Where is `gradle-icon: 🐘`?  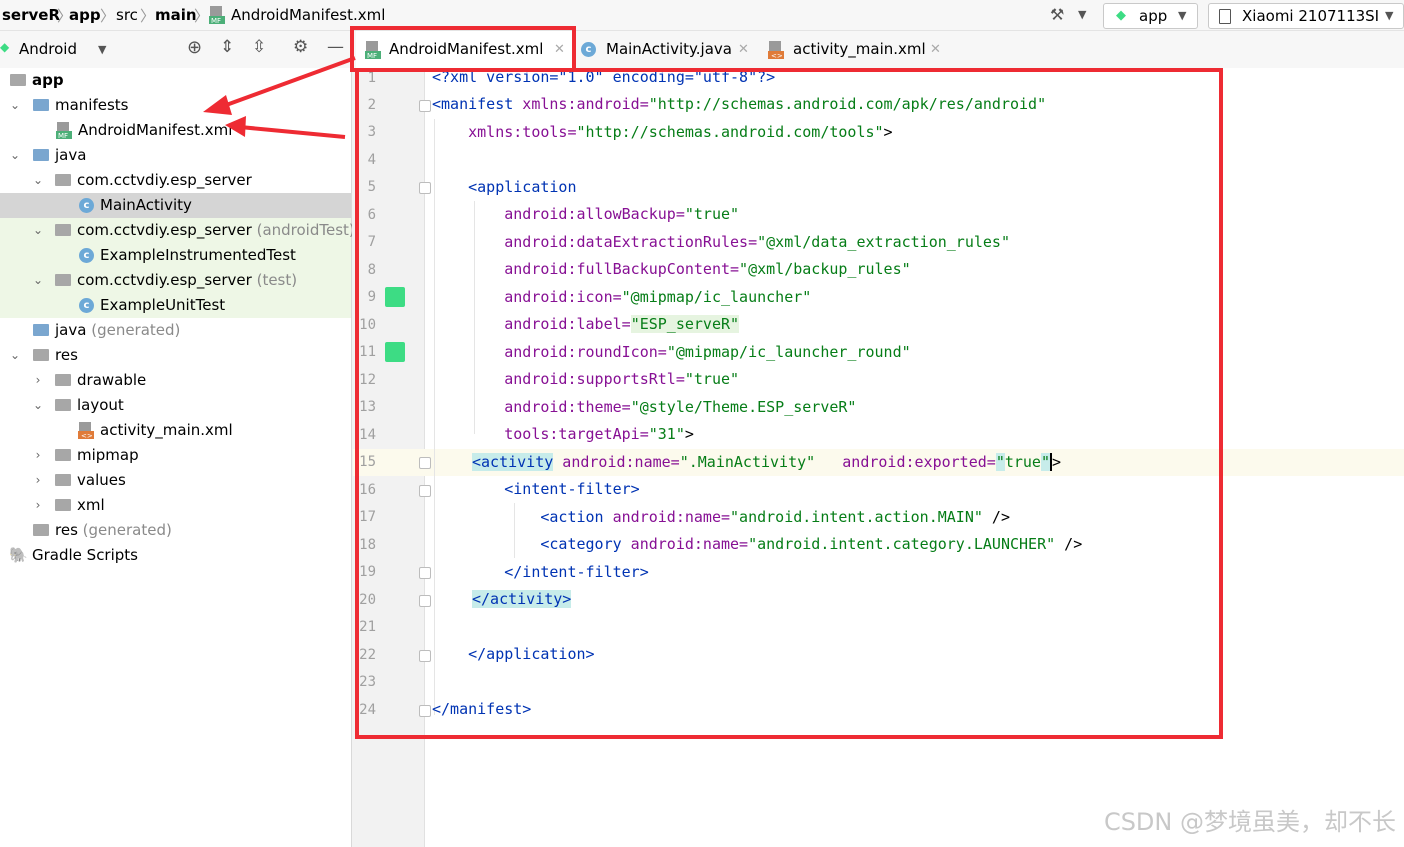
gradle-icon: 🐘 is located at coordinates (18, 555).